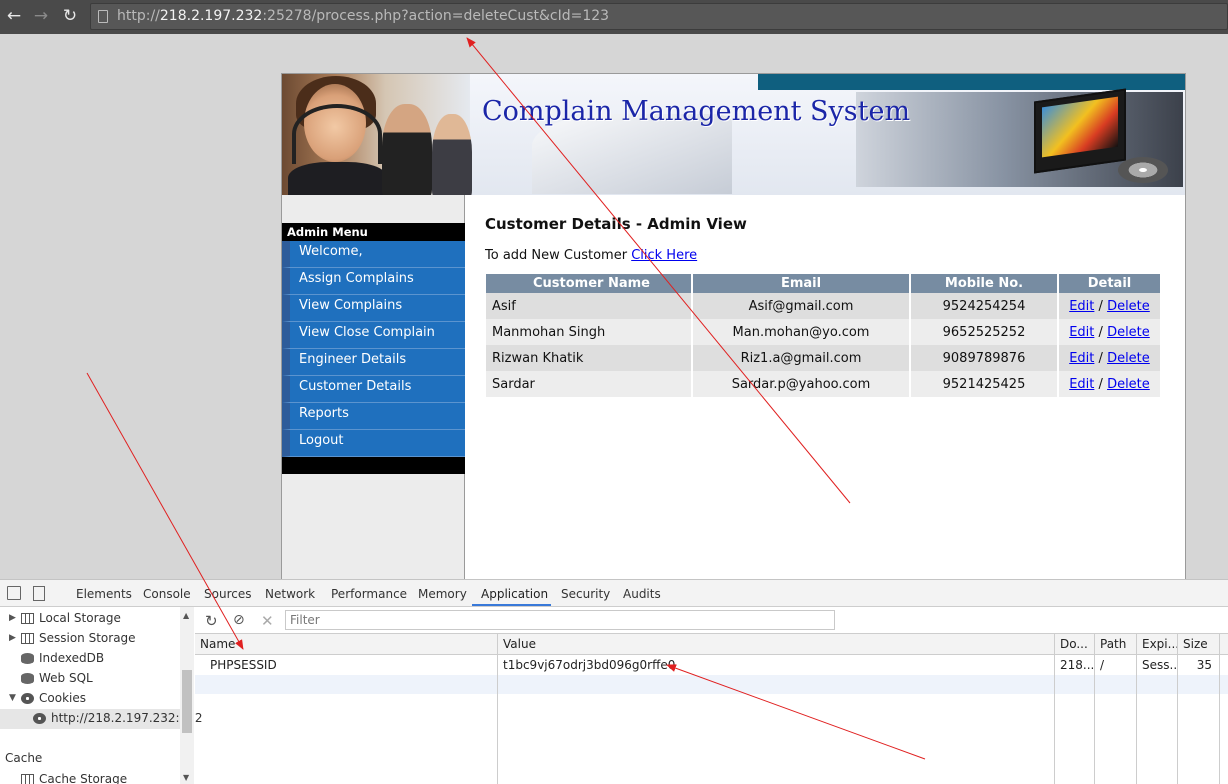 The width and height of the screenshot is (1228, 784). What do you see at coordinates (1115, 665) in the screenshot?
I see `cookie-path: /` at bounding box center [1115, 665].